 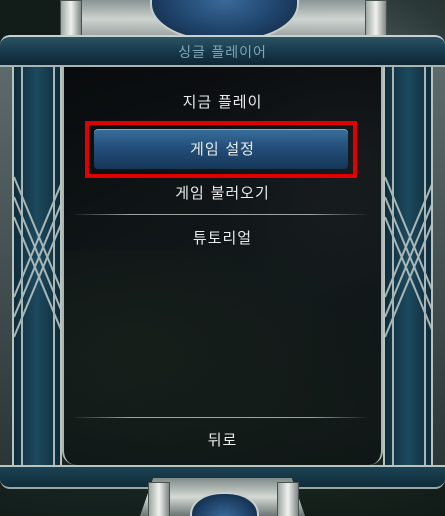 I want to click on bottom-post-right, so click(x=288, y=499).